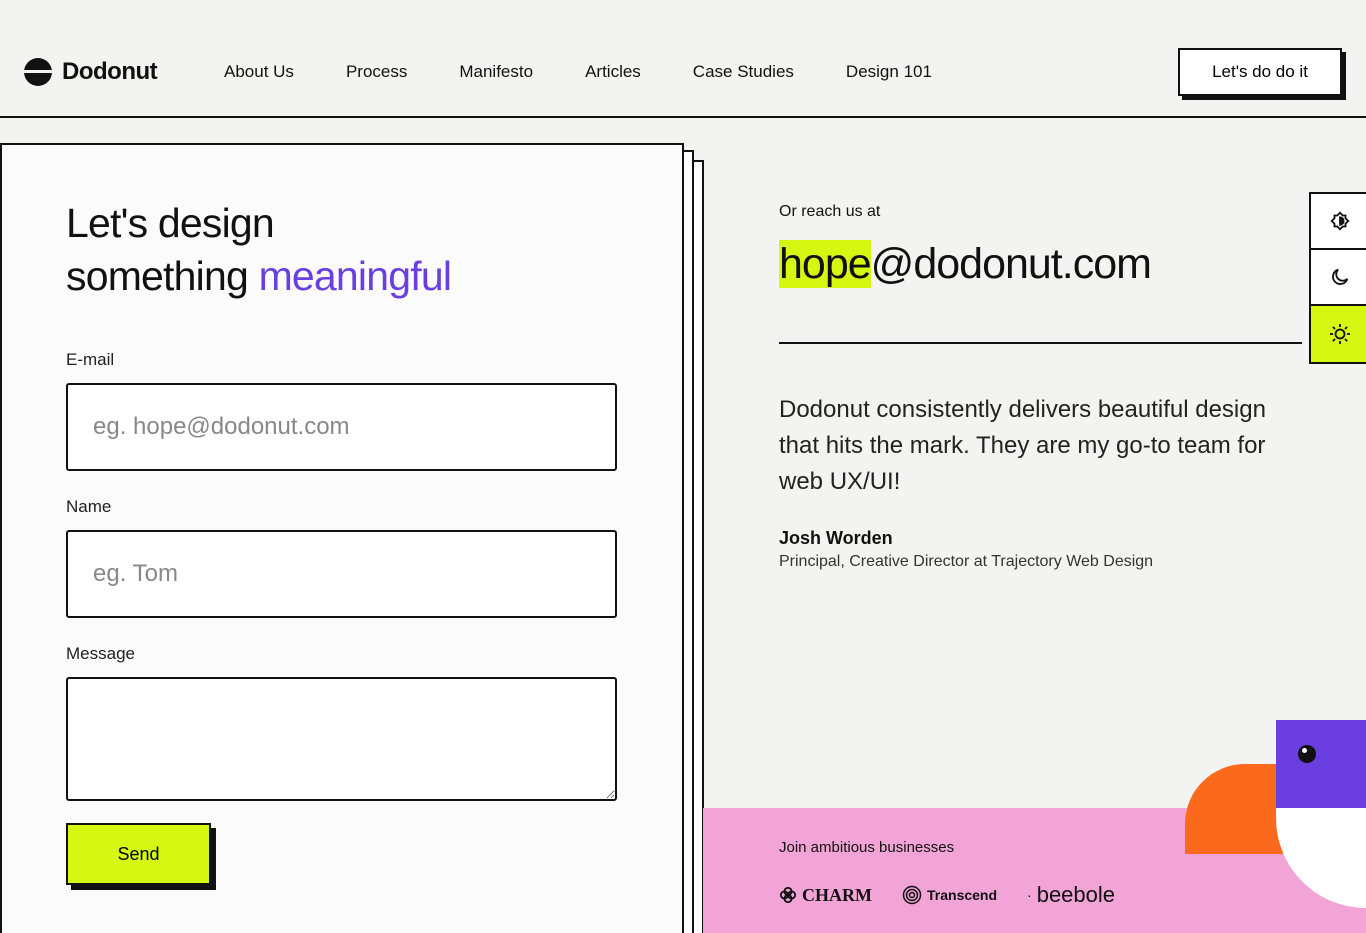 This screenshot has height=933, width=1366. I want to click on divider, so click(1040, 343).